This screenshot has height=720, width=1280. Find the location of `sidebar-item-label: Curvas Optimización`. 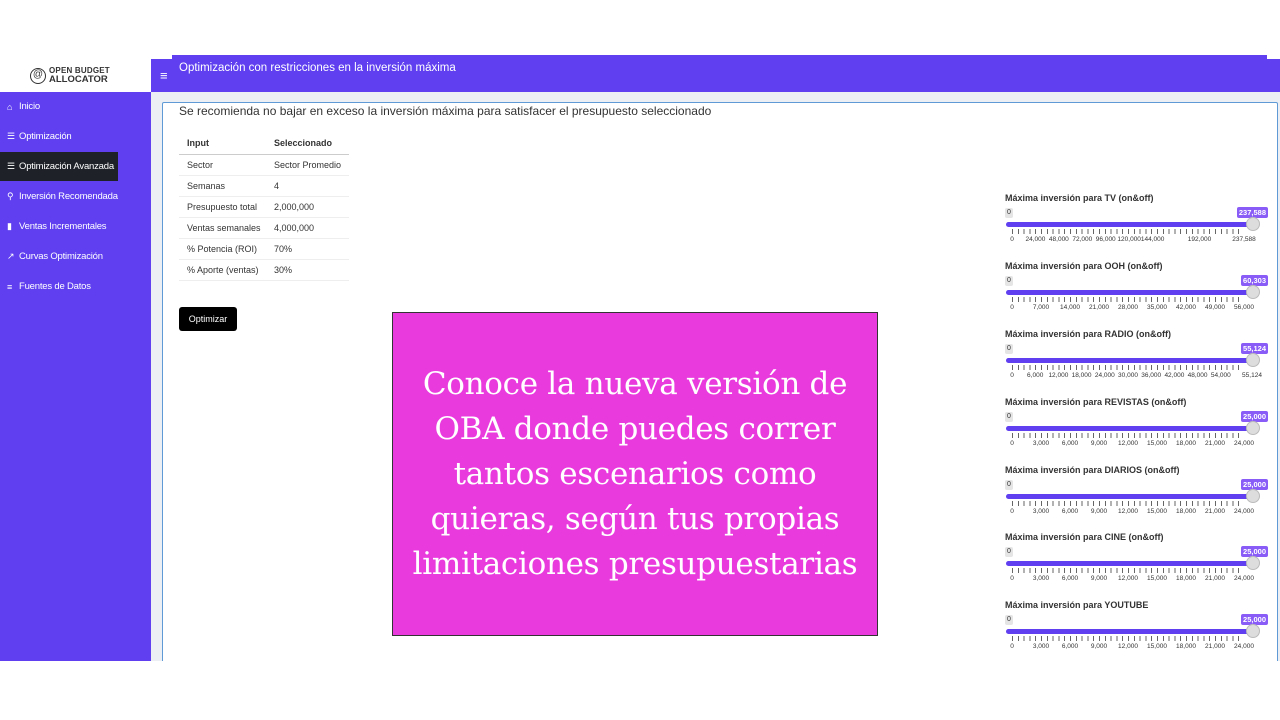

sidebar-item-label: Curvas Optimización is located at coordinates (61, 256).